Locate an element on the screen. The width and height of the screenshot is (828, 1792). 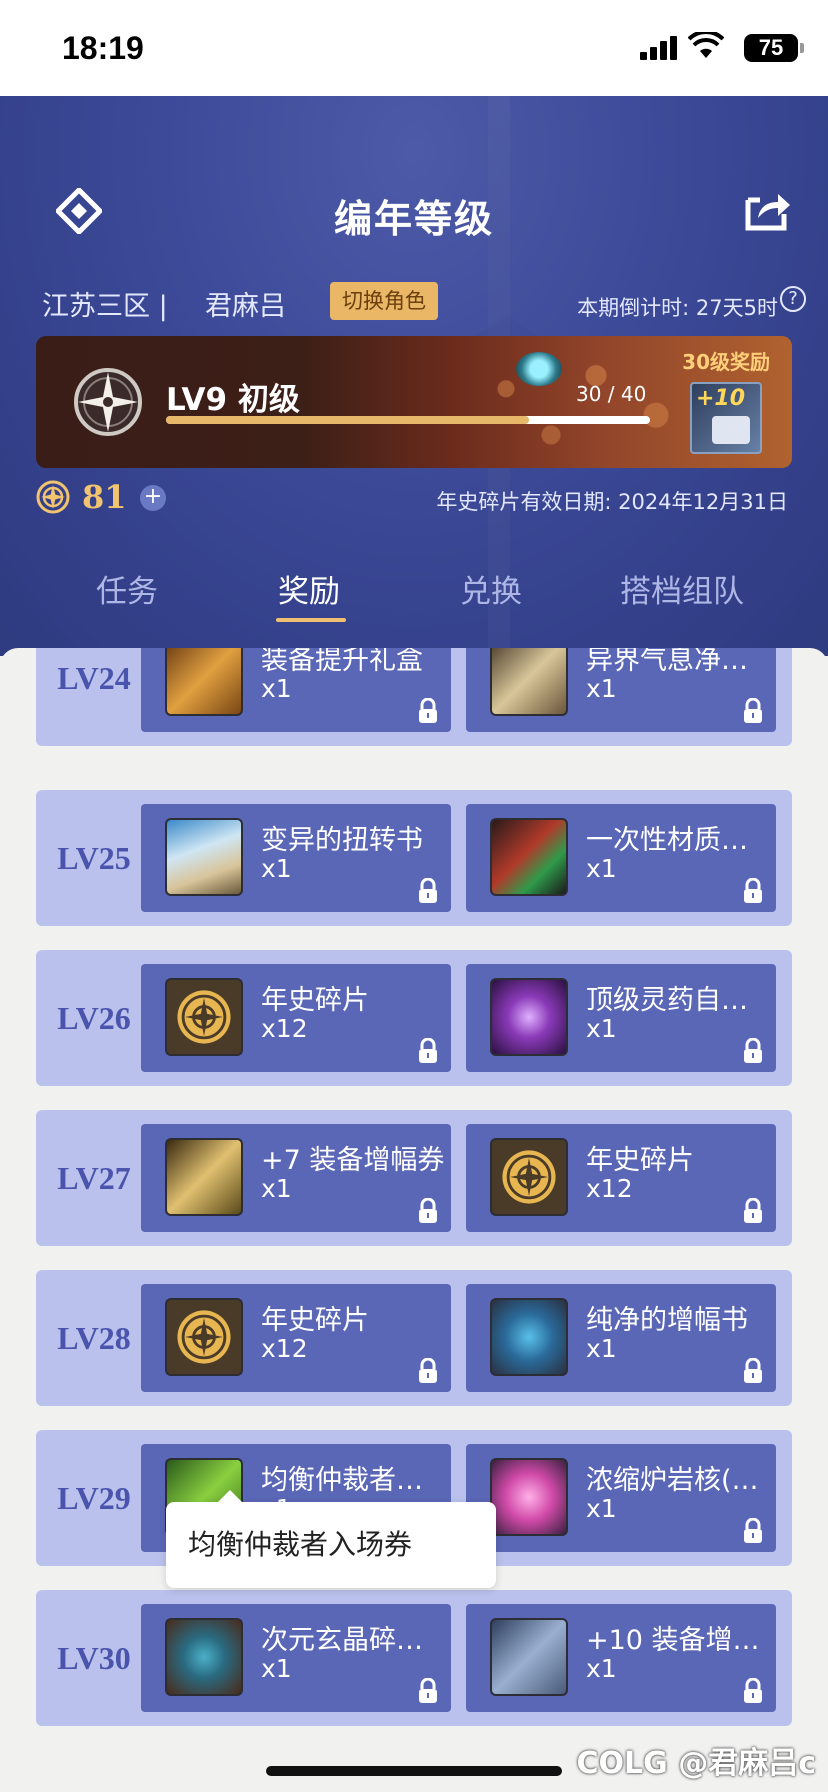
reward-row-lv30: LV30 次元玄晶碎… x1 +10 装备增… x1 is located at coordinates (414, 1658).